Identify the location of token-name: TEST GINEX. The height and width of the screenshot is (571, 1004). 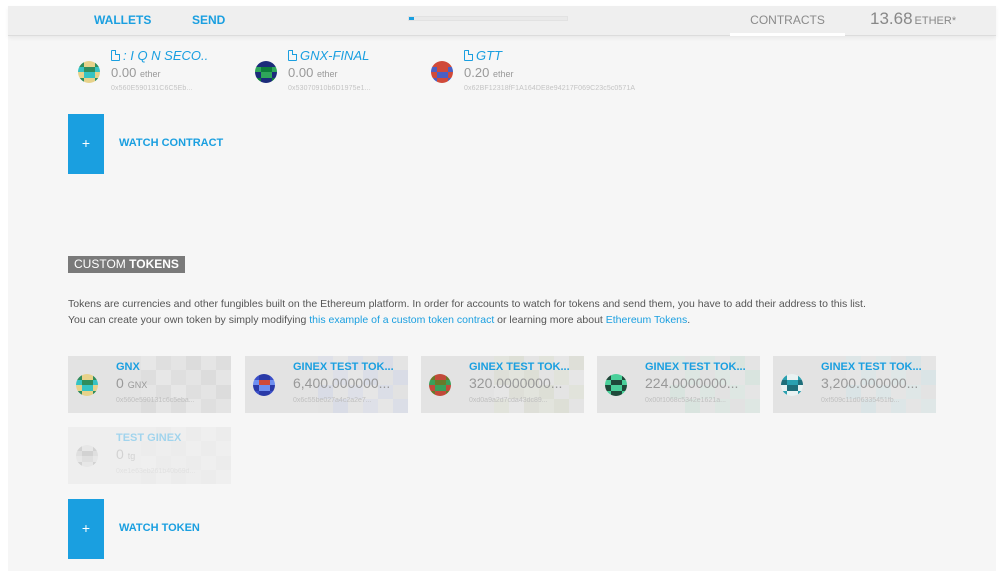
(149, 438).